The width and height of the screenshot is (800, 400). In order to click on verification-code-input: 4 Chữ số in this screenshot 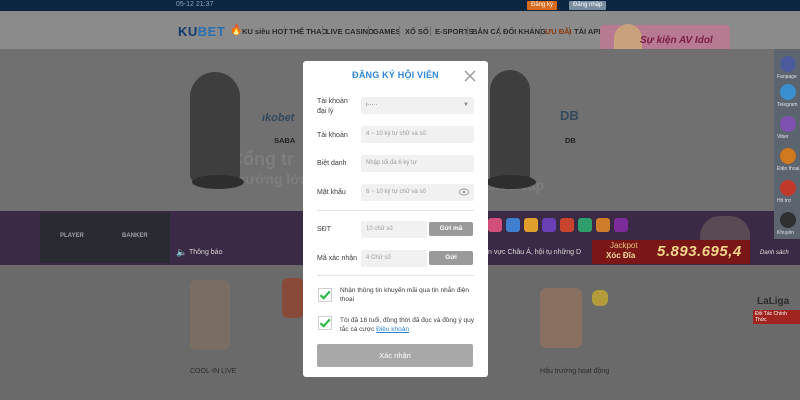, I will do `click(394, 258)`.